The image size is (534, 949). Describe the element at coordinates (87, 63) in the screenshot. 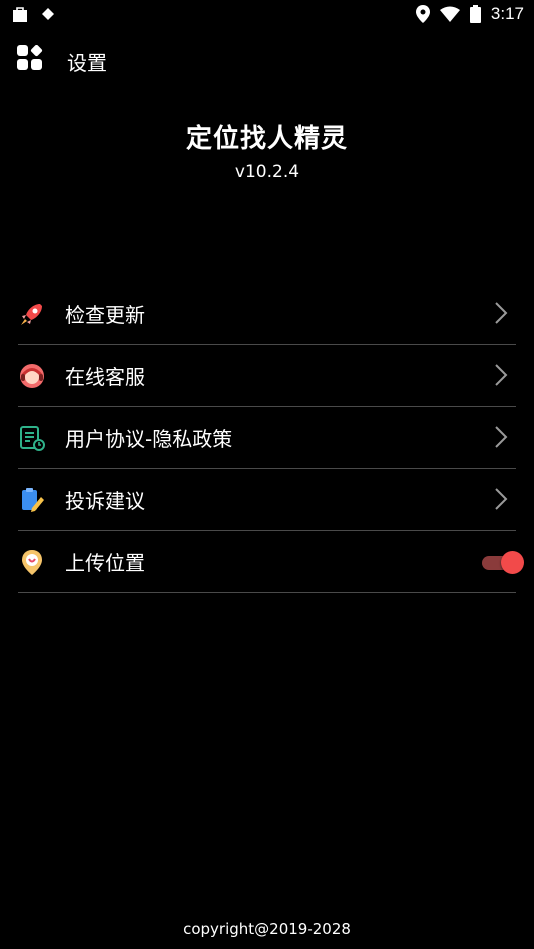

I see `page-title: 设置` at that location.